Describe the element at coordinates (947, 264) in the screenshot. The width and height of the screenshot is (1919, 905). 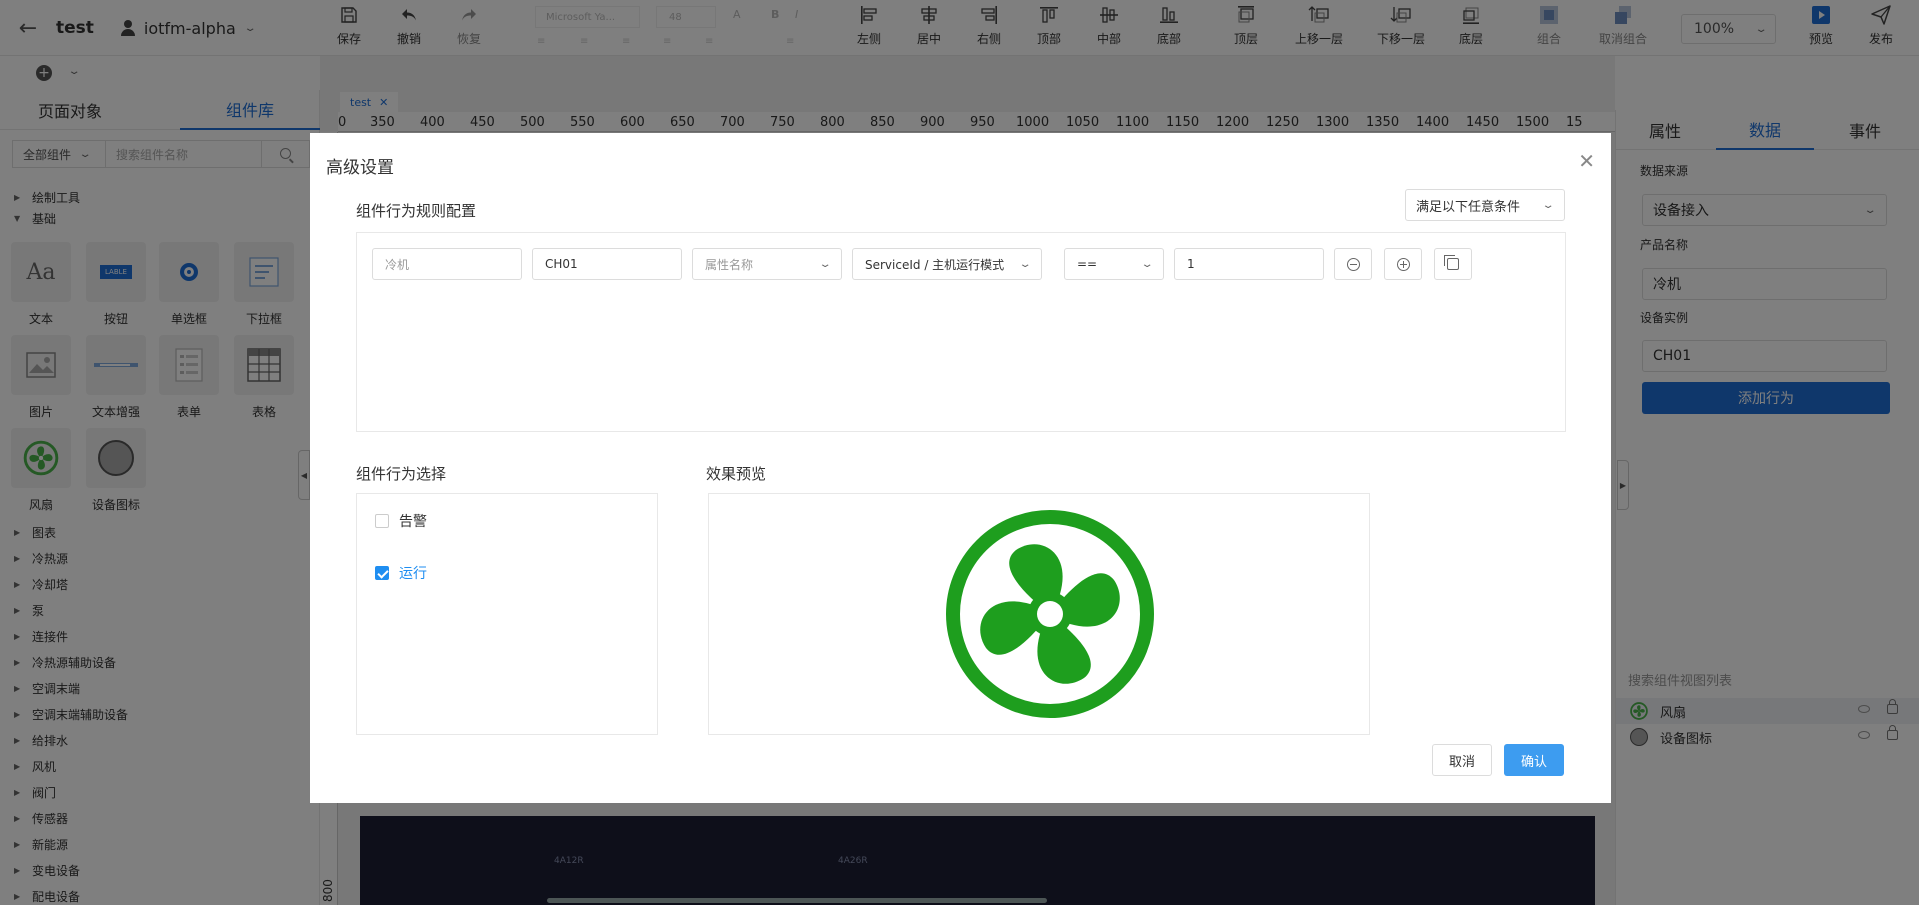
I see `rule-service-select: ServiceId / 主机运行模式 ⌄` at that location.